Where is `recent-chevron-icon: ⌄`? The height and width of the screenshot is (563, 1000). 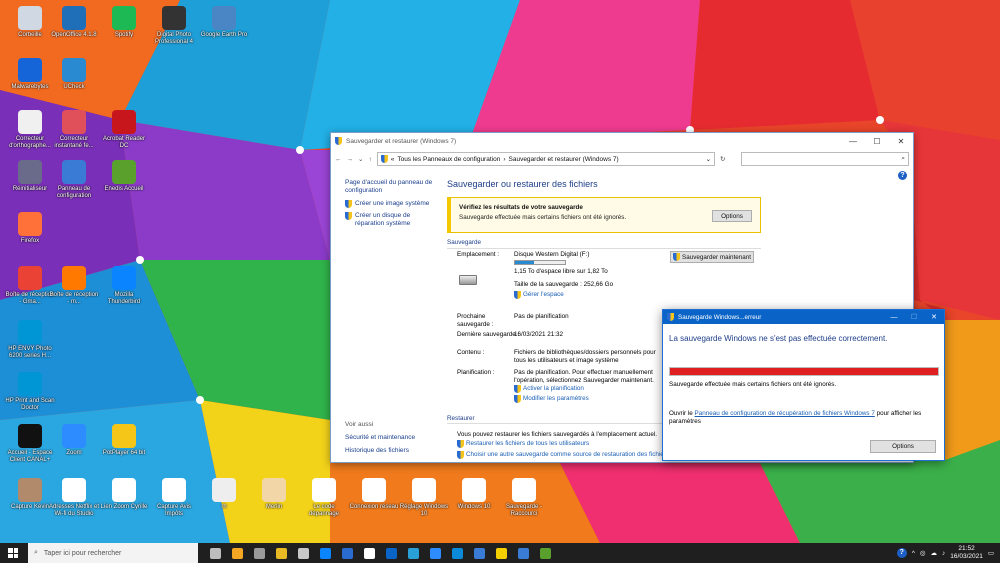 recent-chevron-icon: ⌄ is located at coordinates (360, 159).